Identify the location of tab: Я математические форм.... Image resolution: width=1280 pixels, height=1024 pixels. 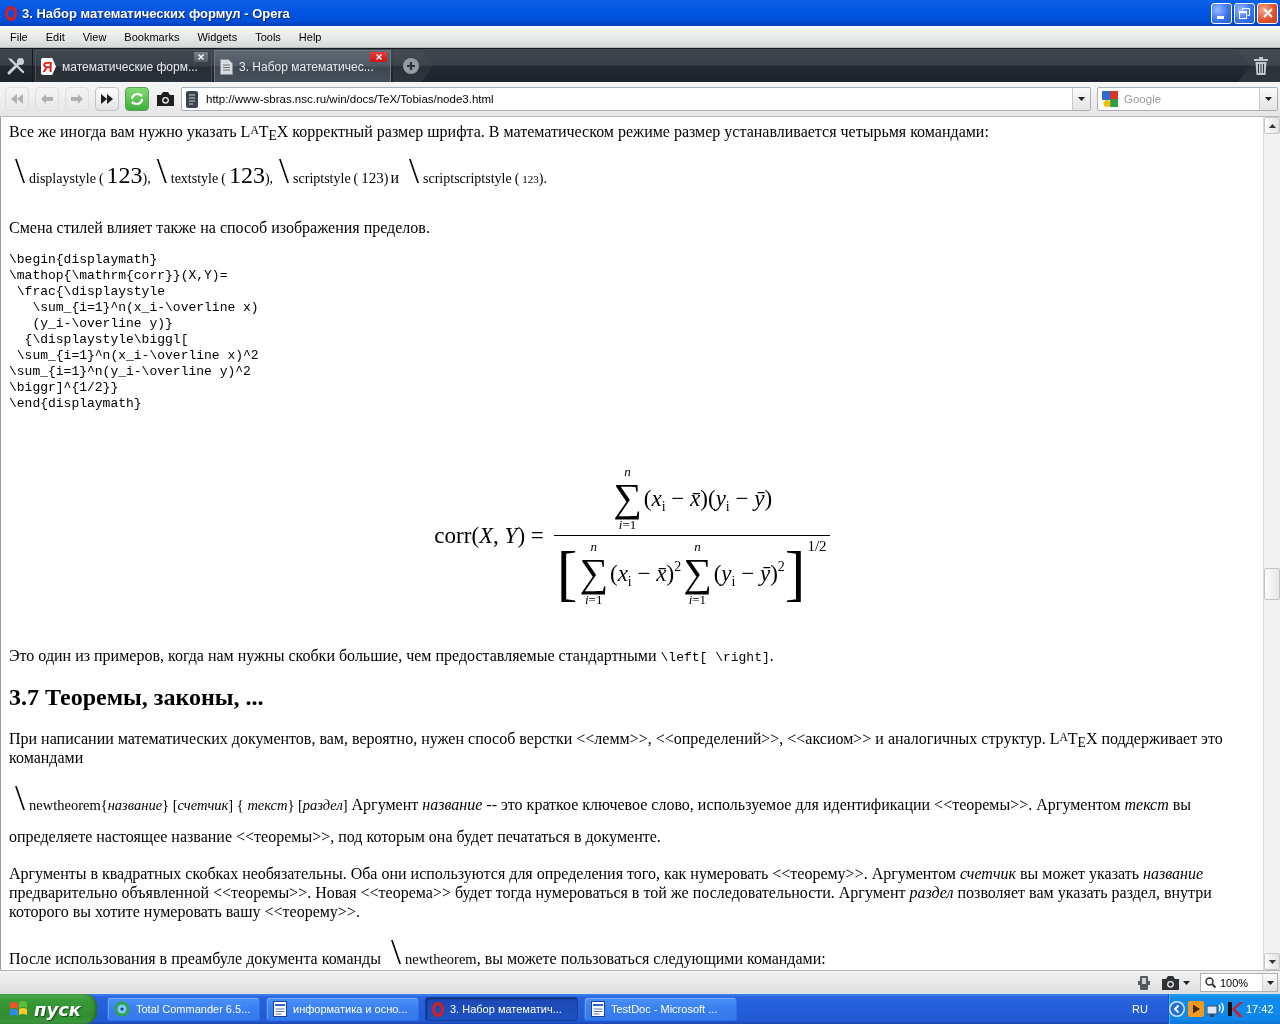
(123, 66).